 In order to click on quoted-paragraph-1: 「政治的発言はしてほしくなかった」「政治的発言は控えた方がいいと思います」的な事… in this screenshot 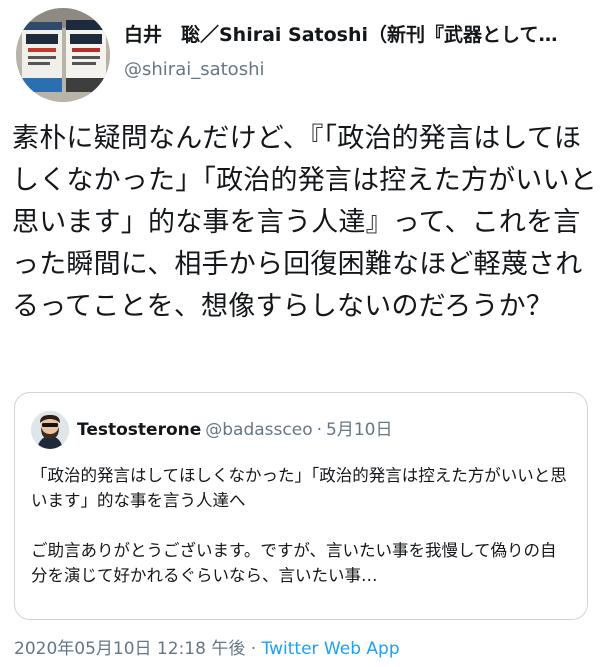, I will do `click(299, 488)`.